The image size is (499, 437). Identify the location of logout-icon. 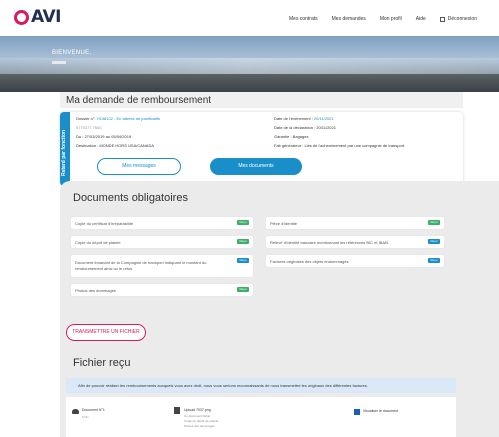
(442, 19).